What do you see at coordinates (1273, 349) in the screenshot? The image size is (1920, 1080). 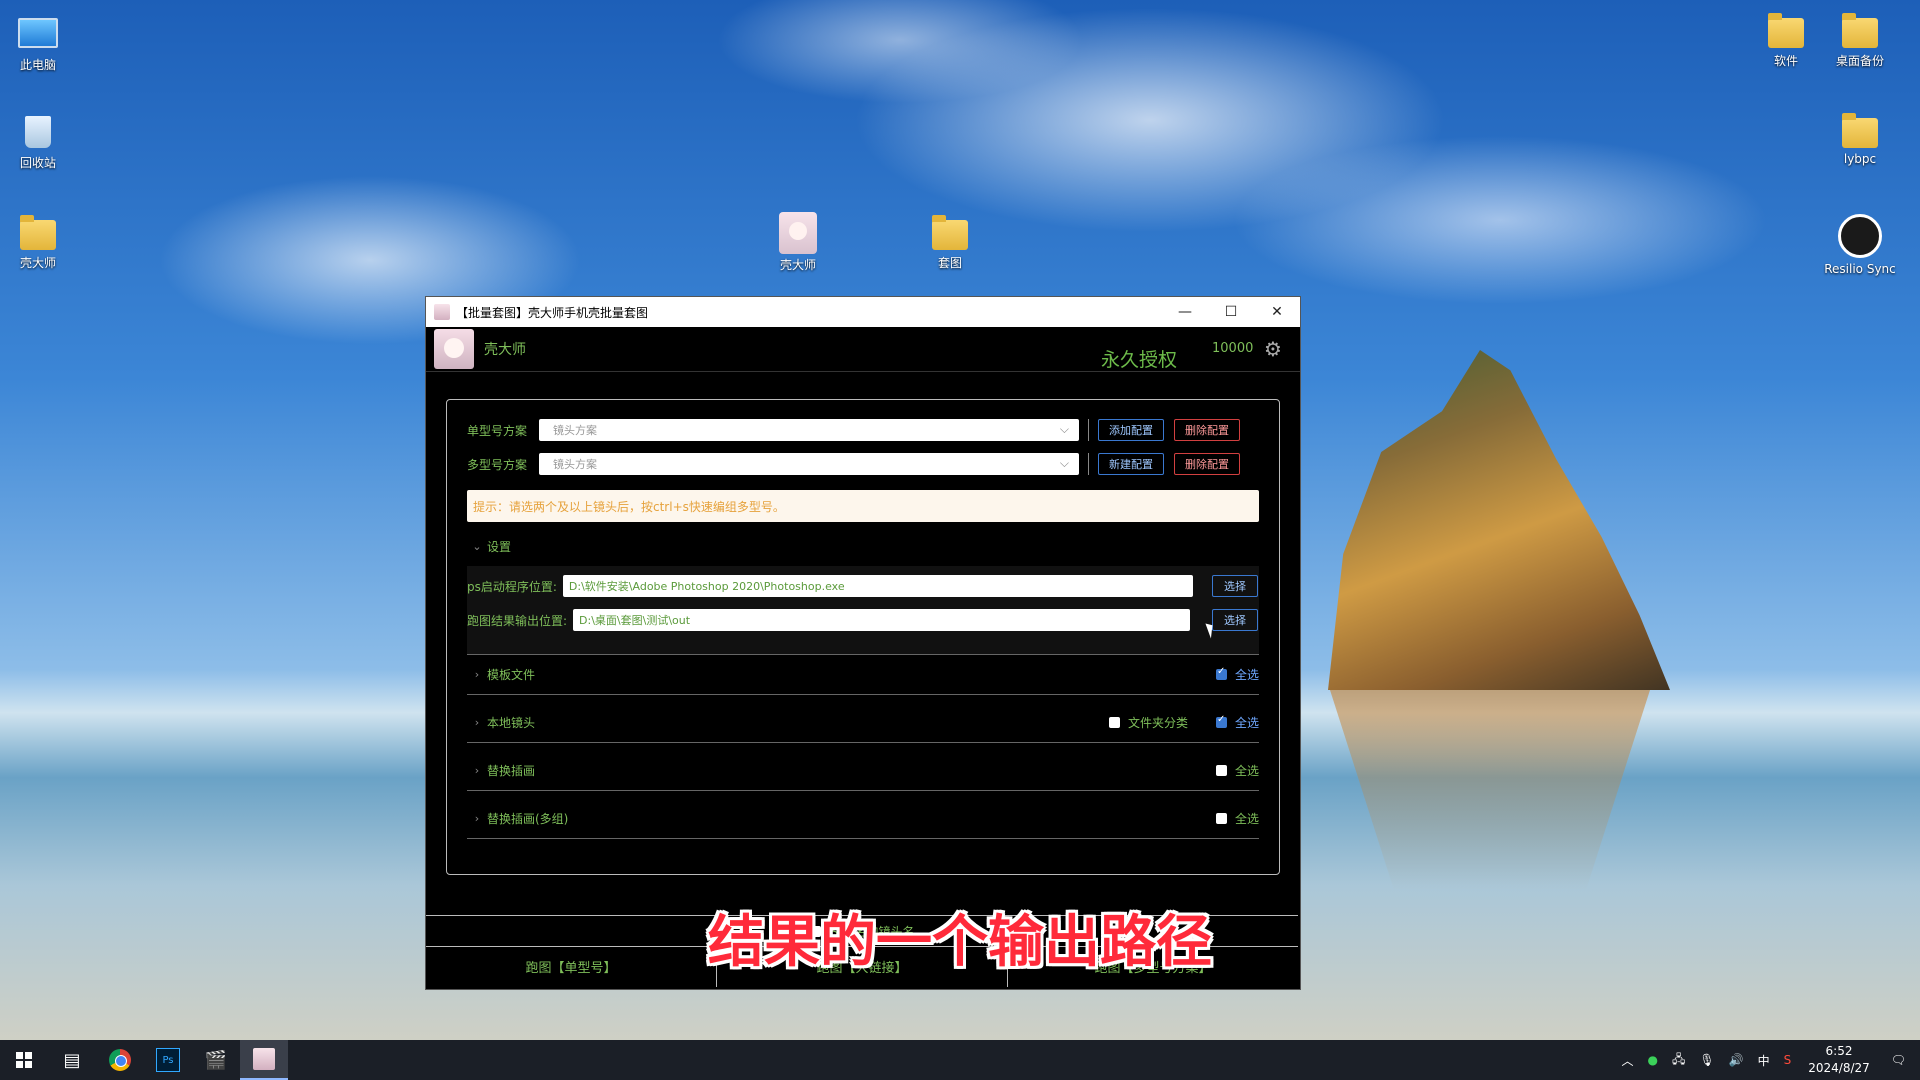 I see `gear-icon: ⚙` at bounding box center [1273, 349].